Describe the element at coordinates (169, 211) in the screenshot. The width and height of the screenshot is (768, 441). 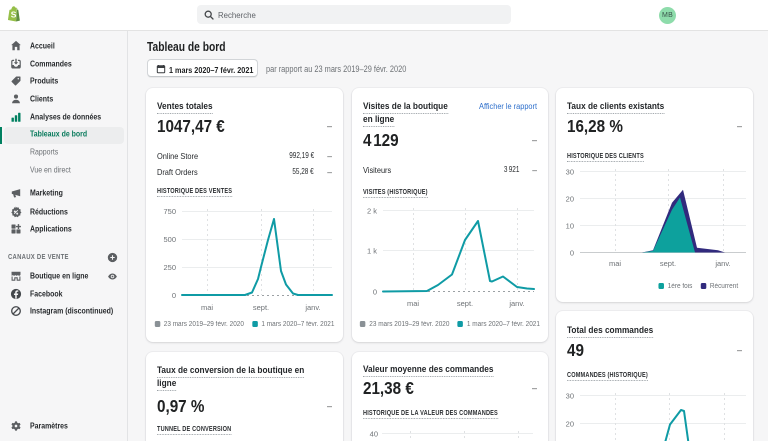
I see `svg-text: 750` at that location.